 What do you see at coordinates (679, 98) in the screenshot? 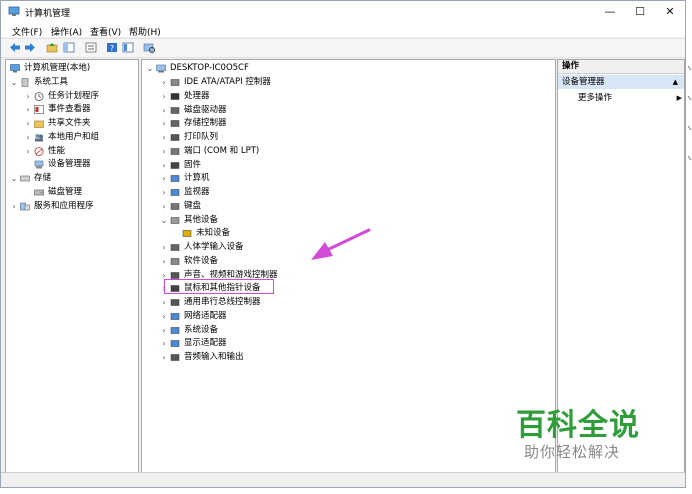
I see `submenu-arrow-icon: ▶` at bounding box center [679, 98].